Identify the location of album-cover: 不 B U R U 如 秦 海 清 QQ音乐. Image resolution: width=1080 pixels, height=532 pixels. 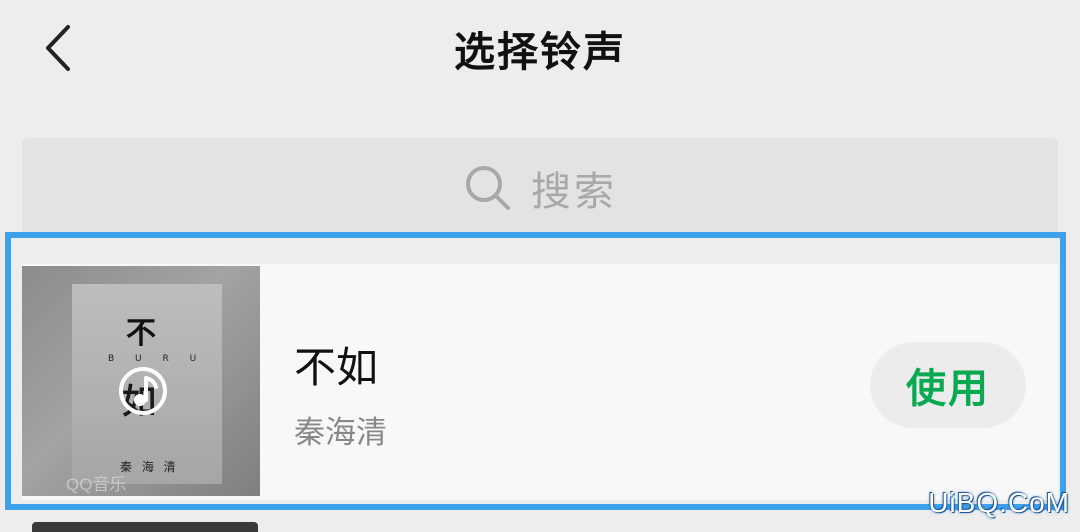
(141, 381).